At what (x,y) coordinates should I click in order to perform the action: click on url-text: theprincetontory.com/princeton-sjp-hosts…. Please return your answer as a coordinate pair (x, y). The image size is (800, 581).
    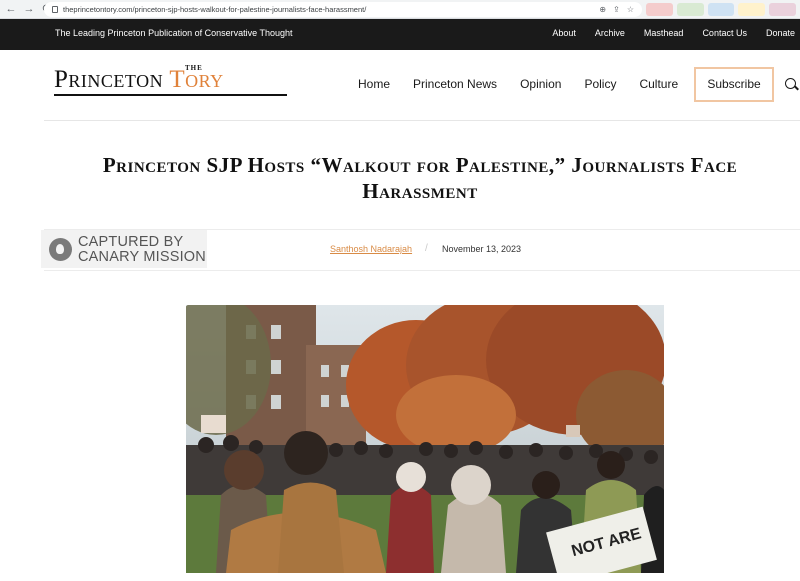
    Looking at the image, I should click on (215, 9).